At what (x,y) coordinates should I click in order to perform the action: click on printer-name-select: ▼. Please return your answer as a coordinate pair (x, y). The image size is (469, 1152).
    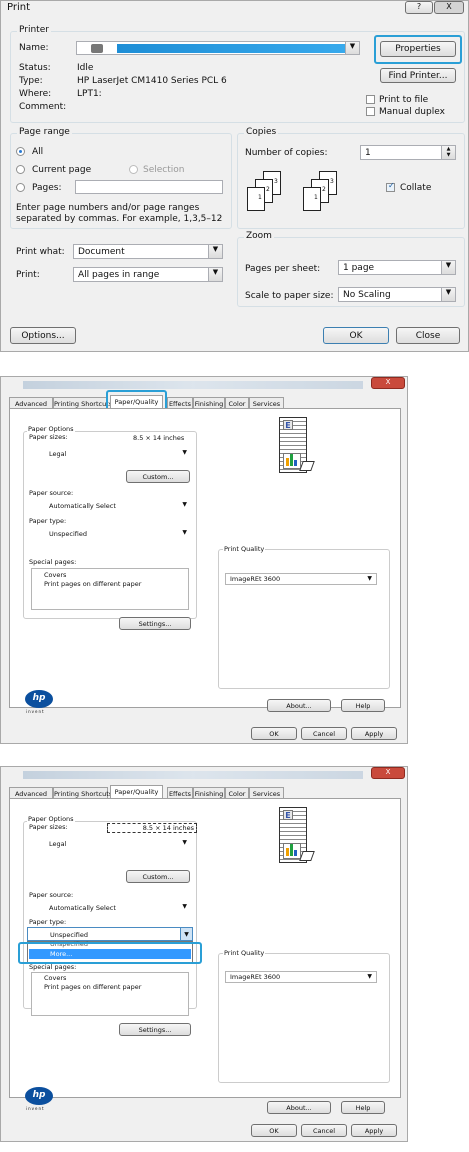
    Looking at the image, I should click on (218, 48).